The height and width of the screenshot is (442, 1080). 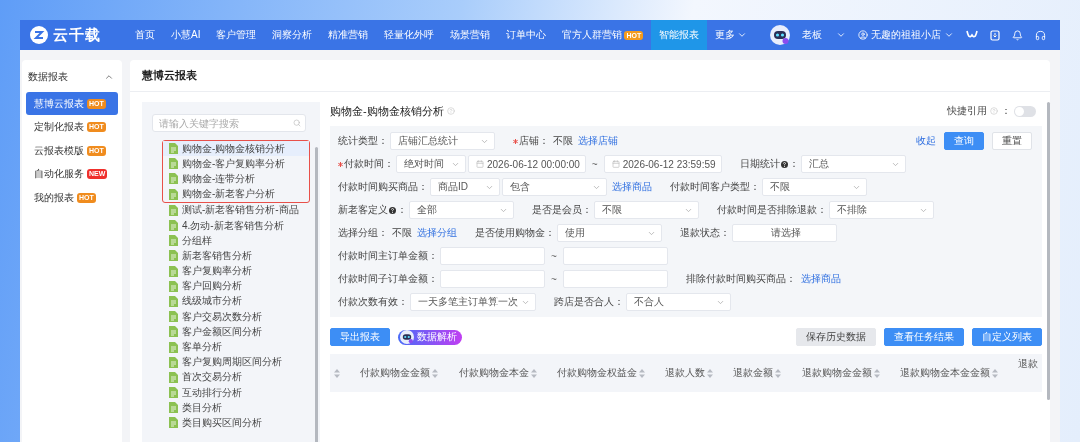 I want to click on tree-item: 客户金额区间分析, so click(x=231, y=332).